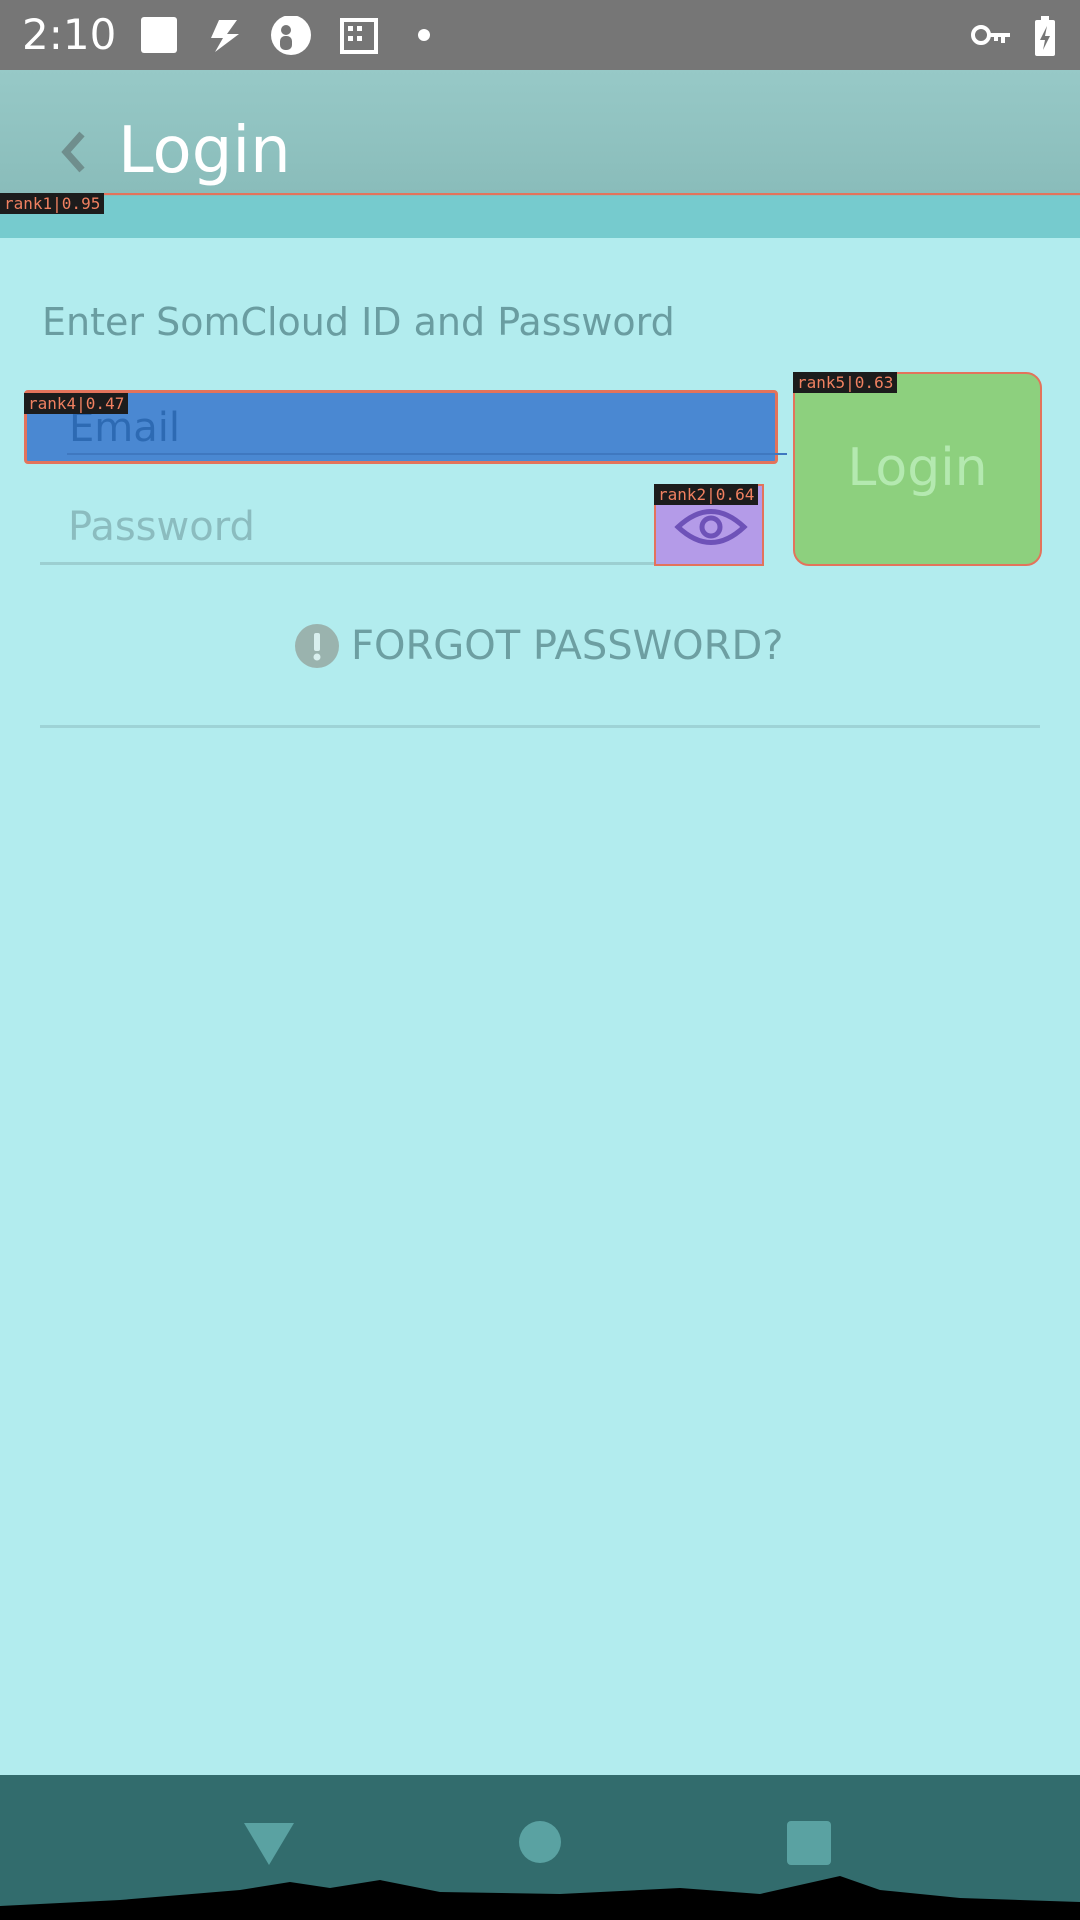  Describe the element at coordinates (72, 152) in the screenshot. I see `back-chevron-icon` at that location.